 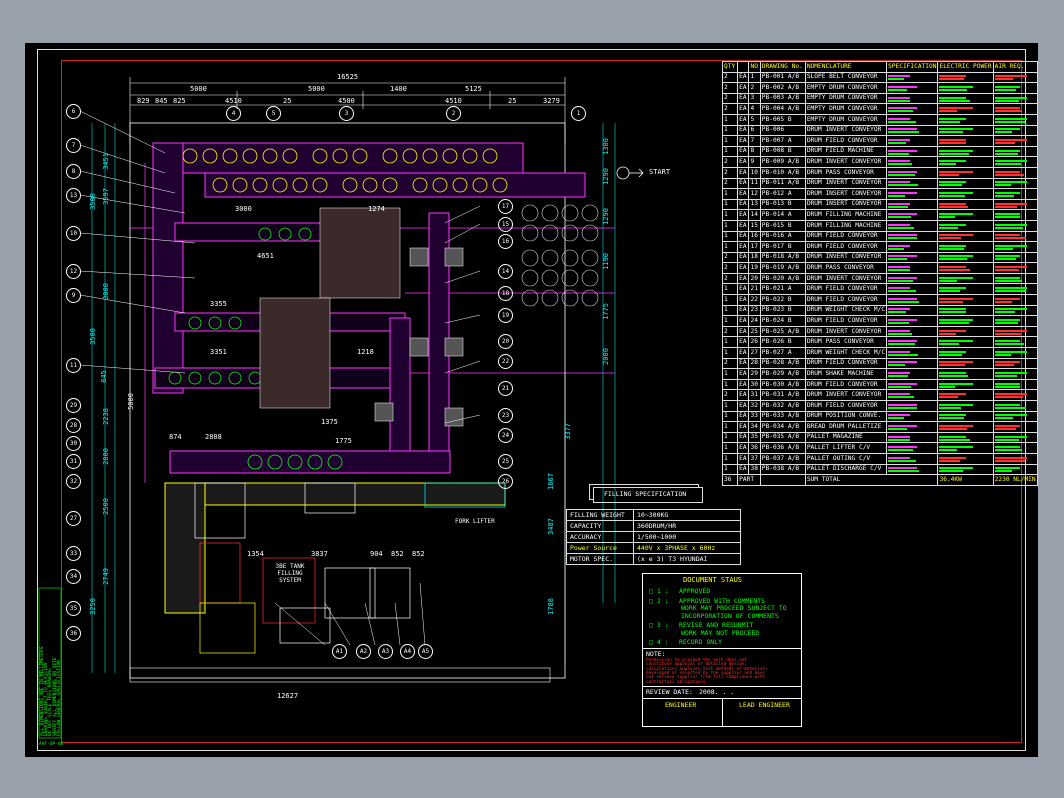 I want to click on bom-cell-no: 7, so click(x=754, y=141).